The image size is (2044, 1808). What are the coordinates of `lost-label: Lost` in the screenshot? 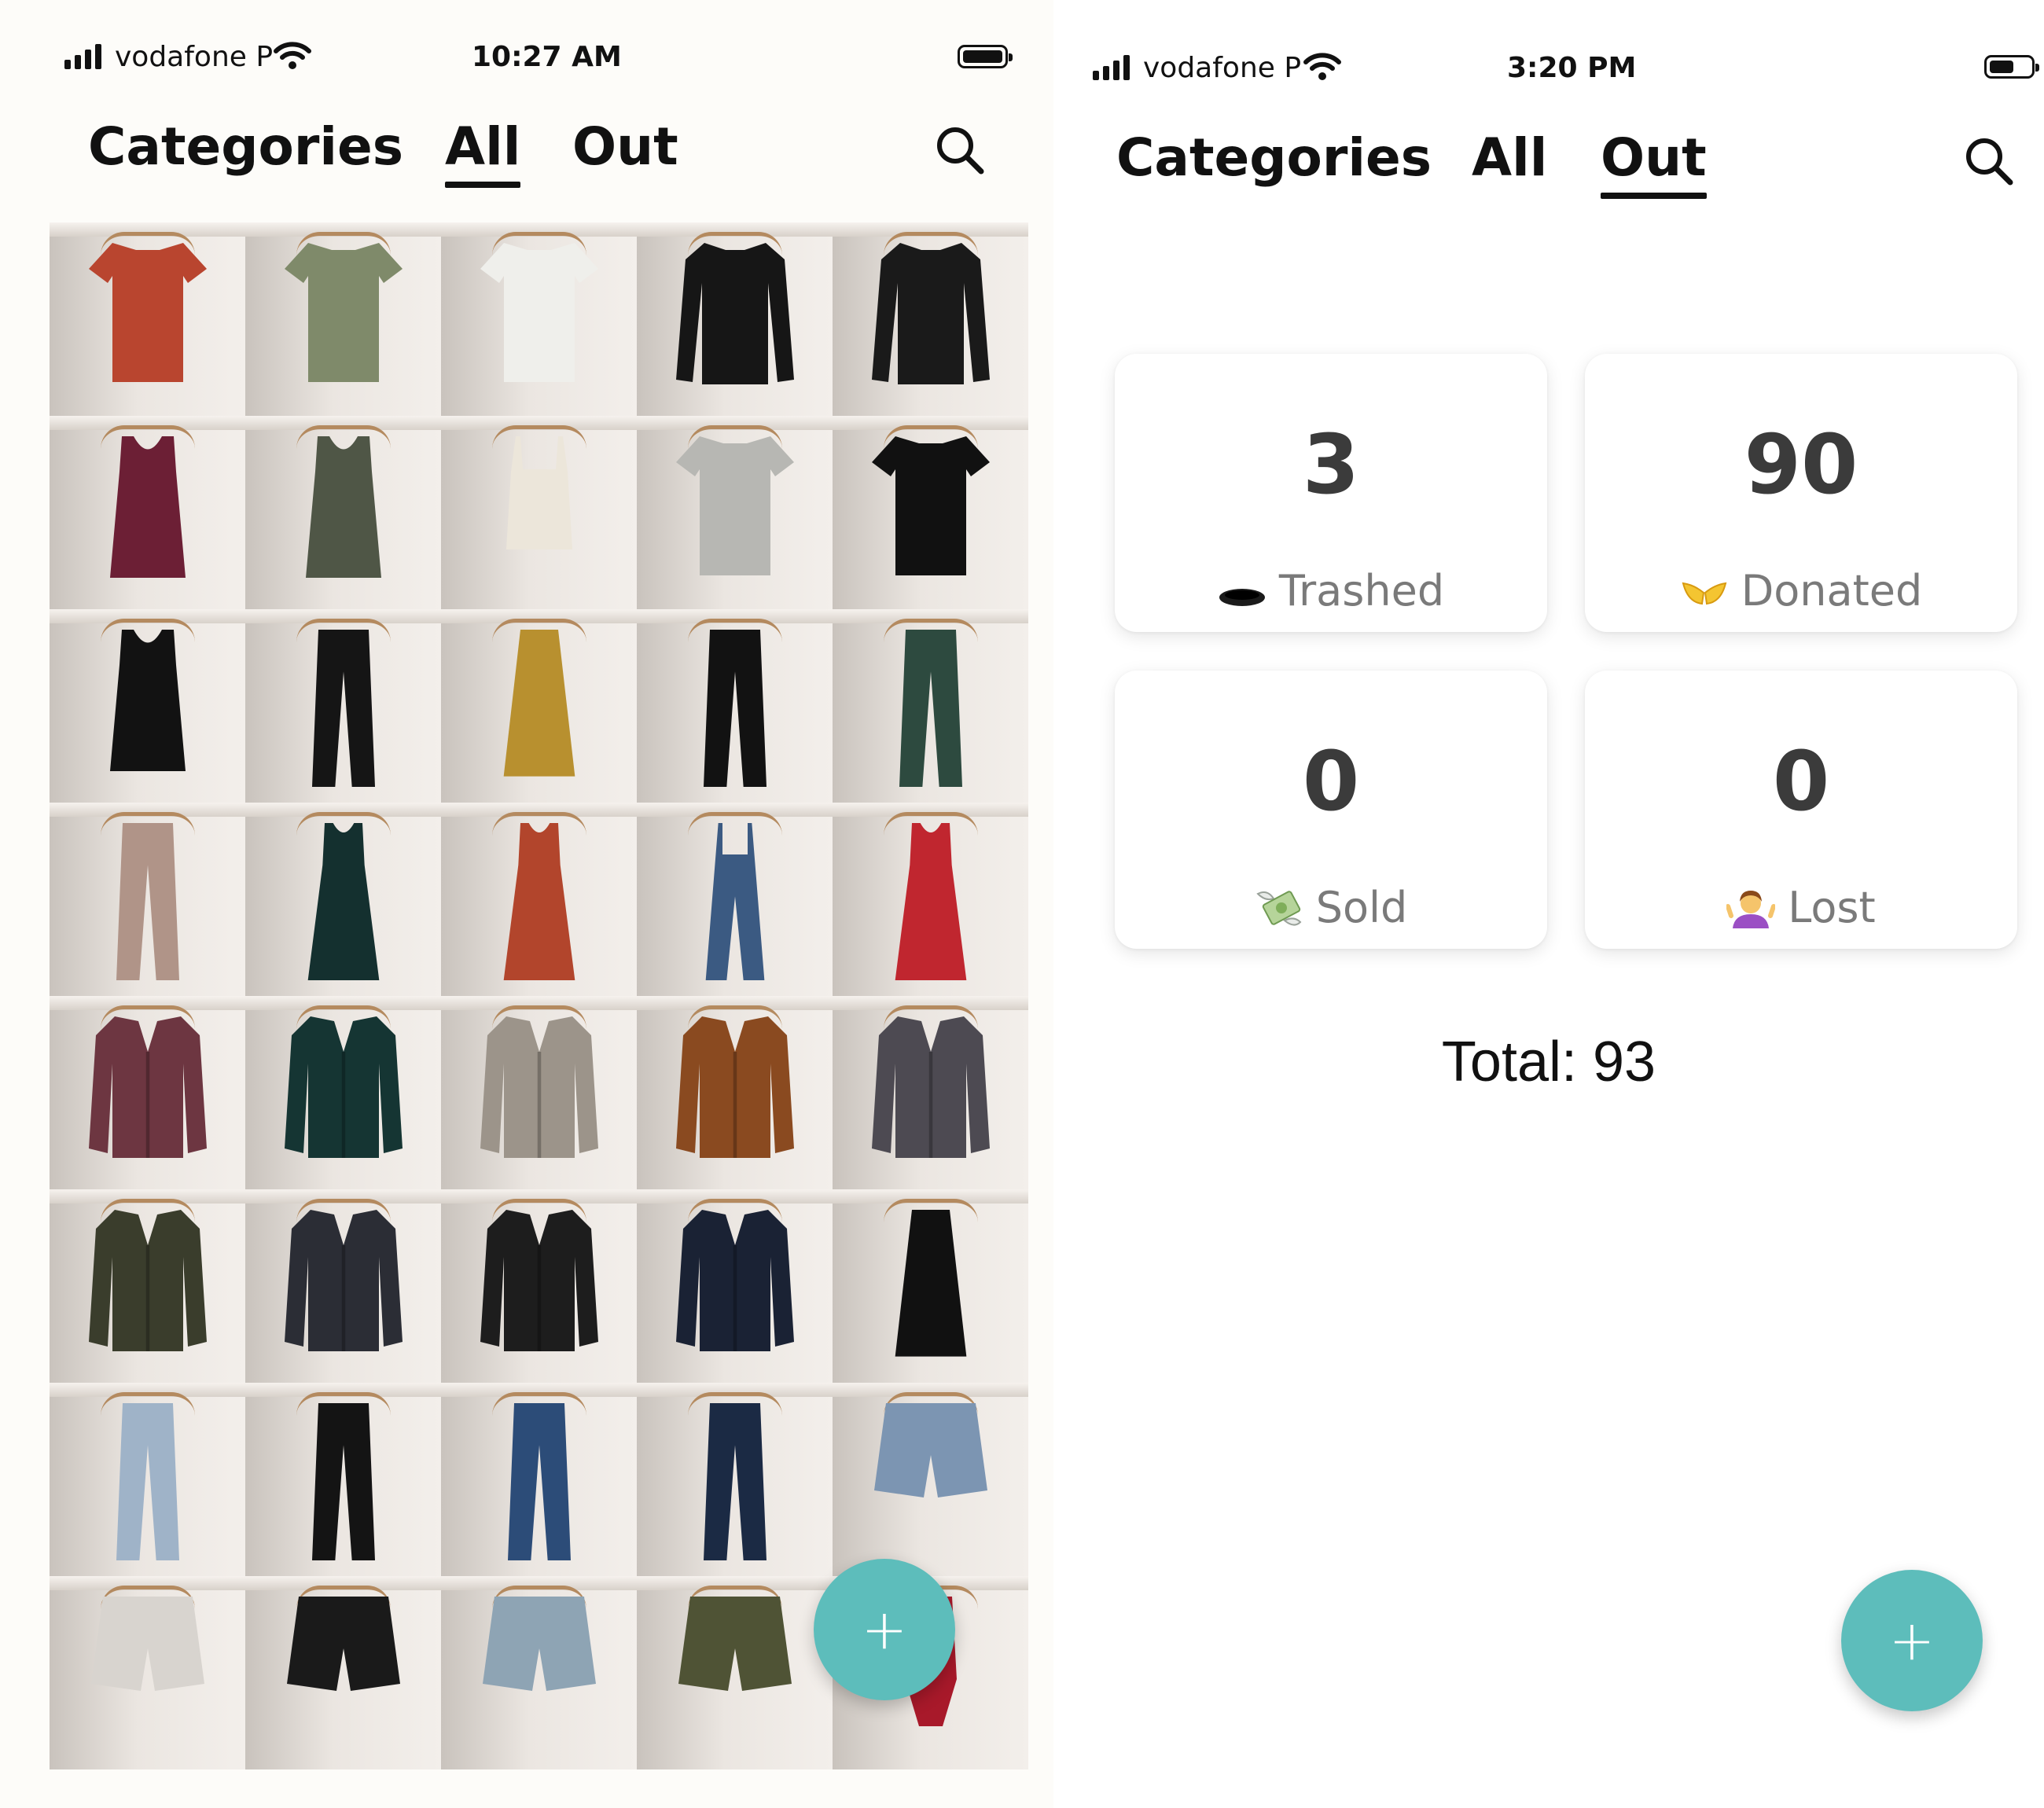 It's located at (1832, 907).